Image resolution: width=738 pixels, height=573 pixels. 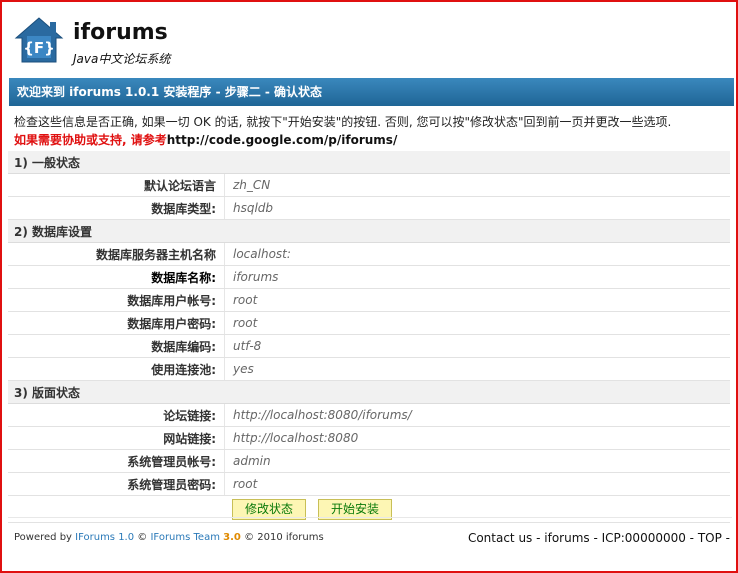 I want to click on table-row: 网站链接: http://localhost:8080, so click(x=369, y=438).